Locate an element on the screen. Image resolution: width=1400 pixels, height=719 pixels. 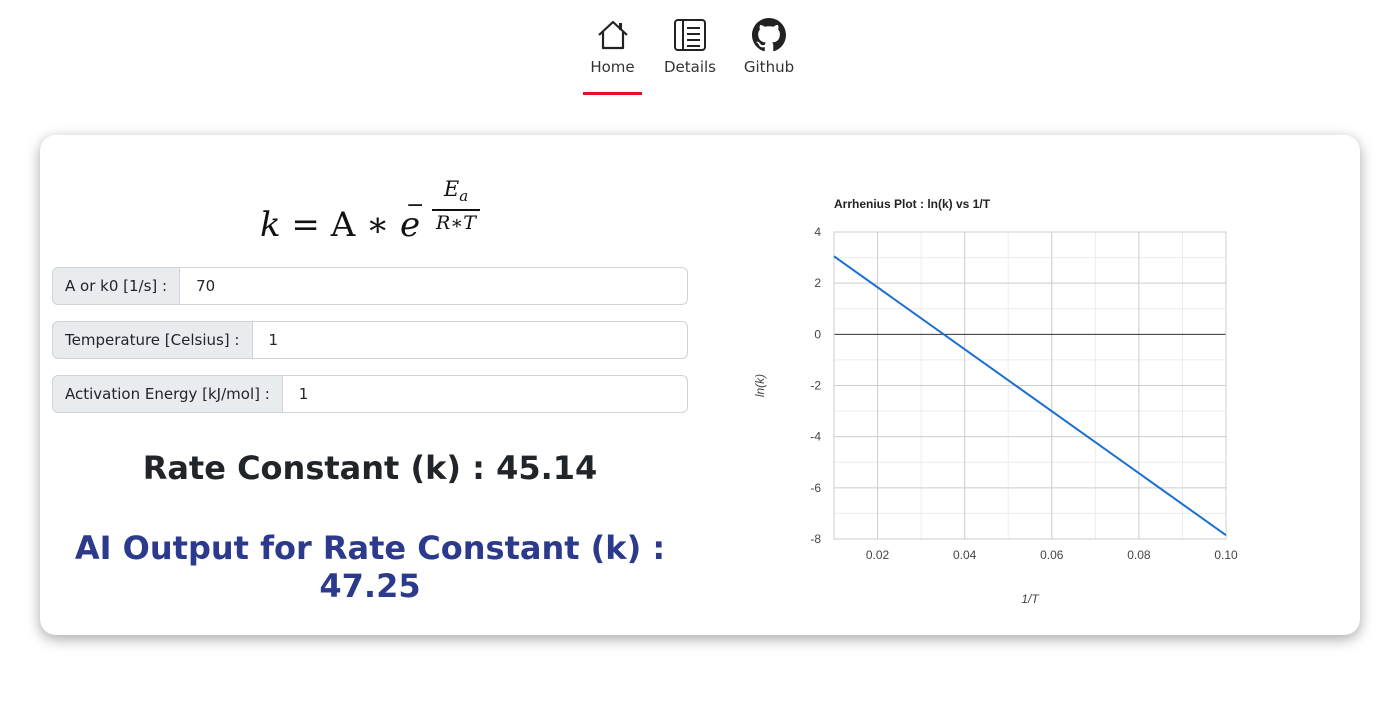
x-tick-label: 0.08 is located at coordinates (1139, 555).